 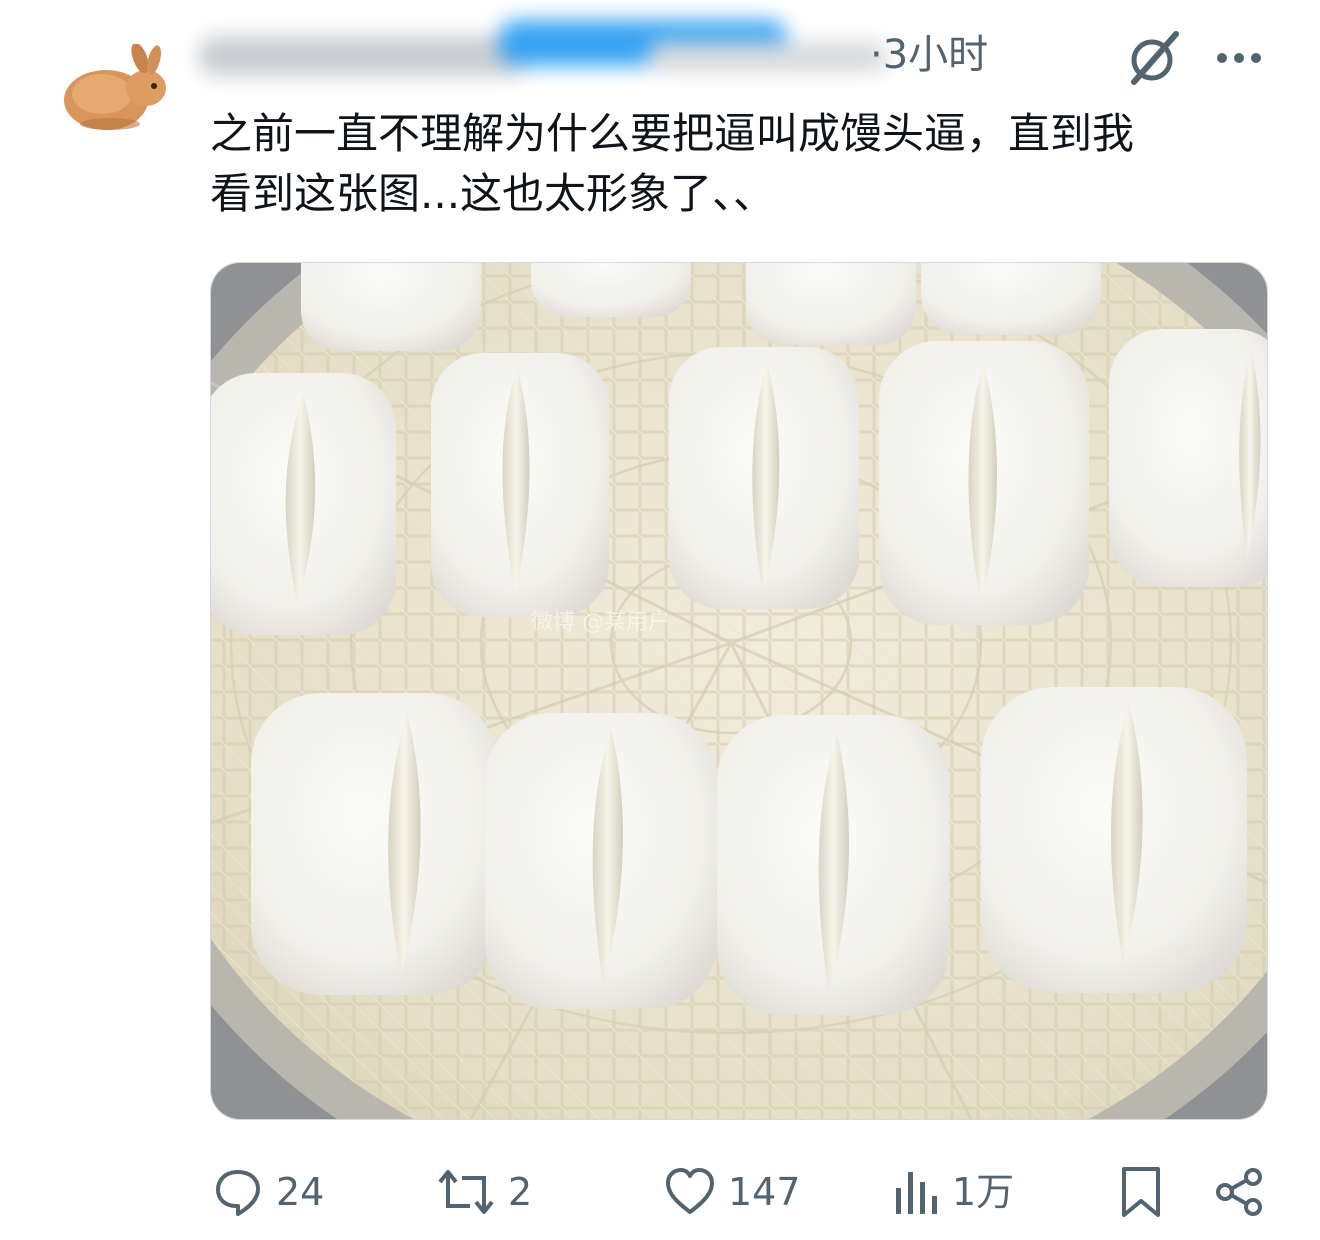 I want to click on bar-chart-icon, so click(x=916, y=1193).